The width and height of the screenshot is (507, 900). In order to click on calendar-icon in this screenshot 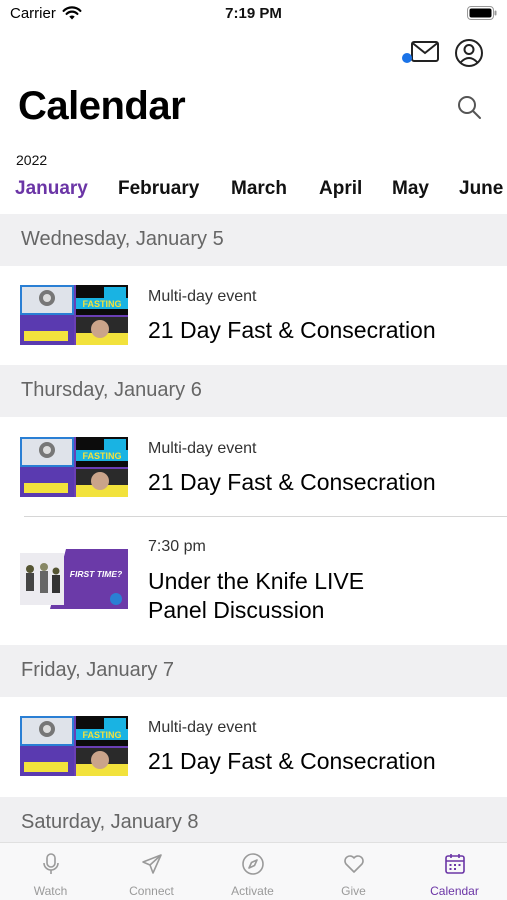, I will do `click(455, 864)`.